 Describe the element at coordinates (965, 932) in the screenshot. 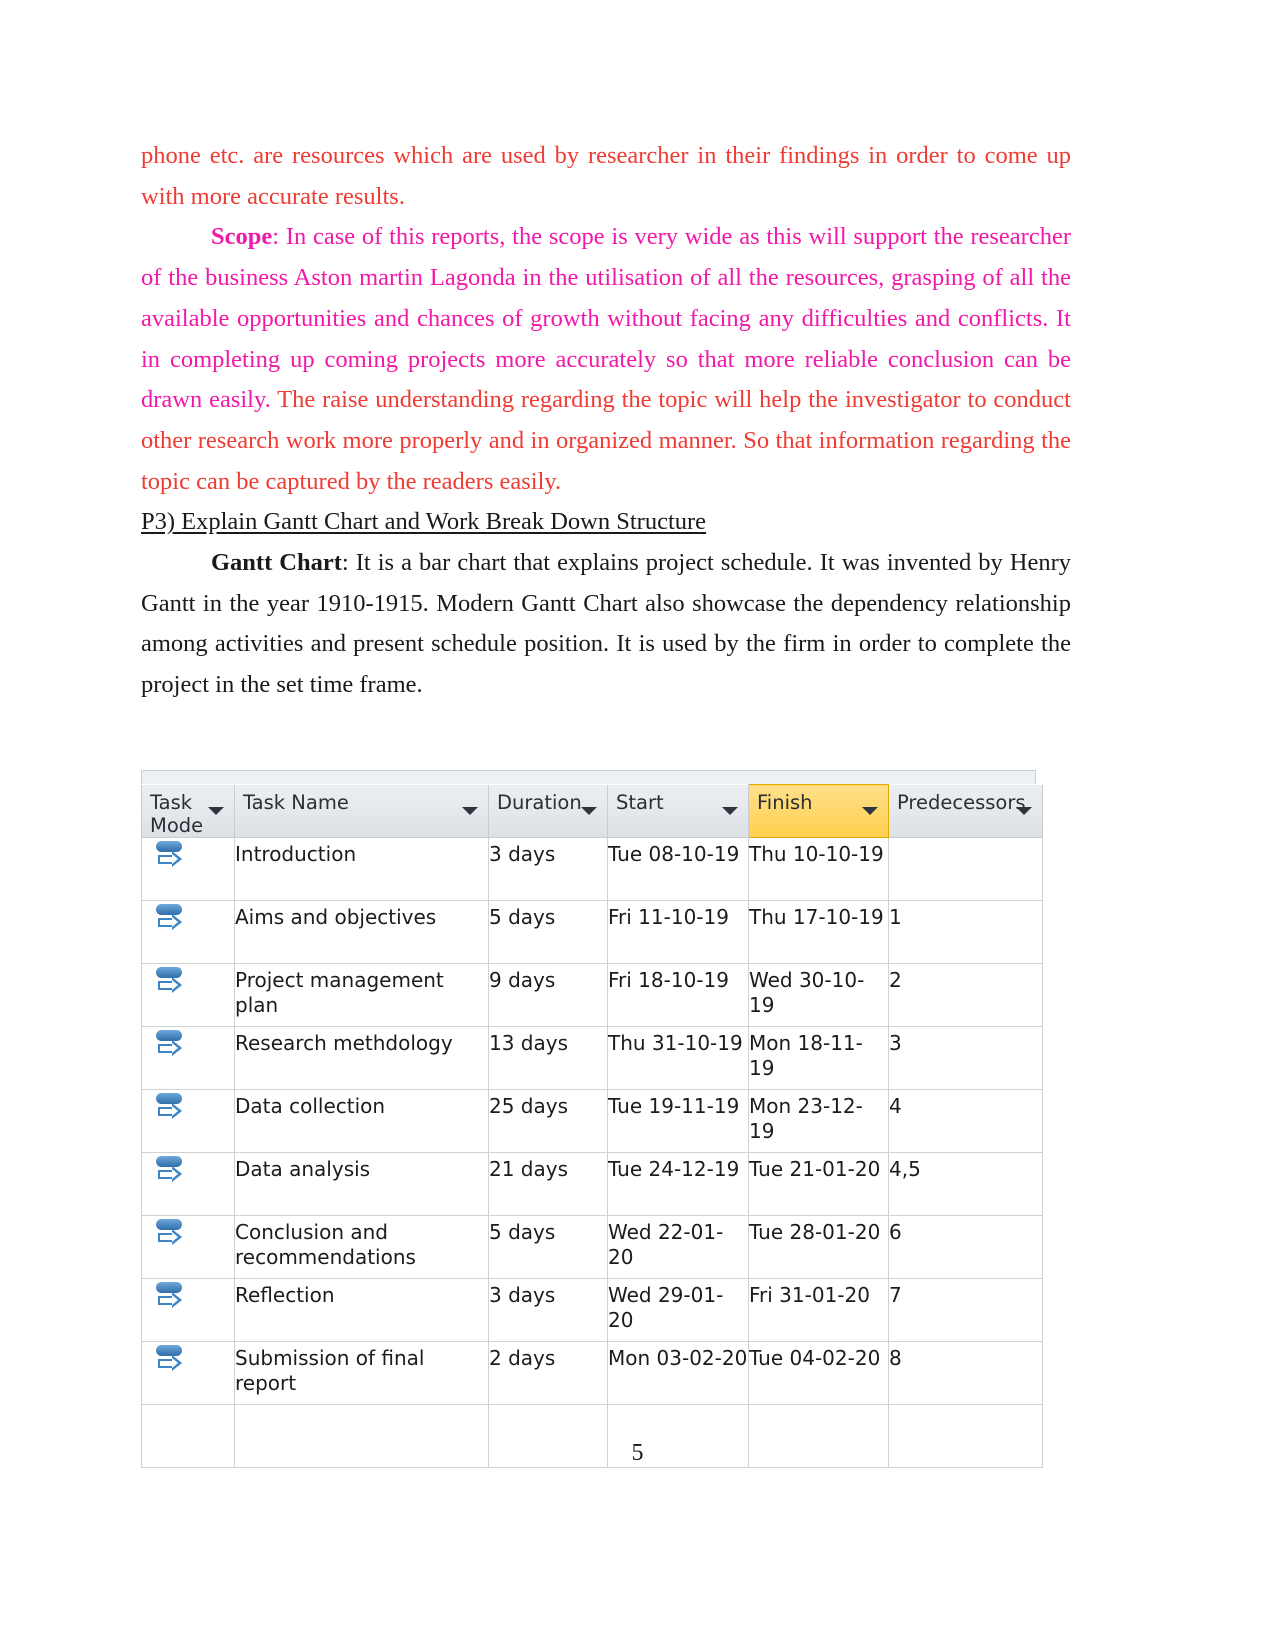

I see `cell-predecessors: 1` at that location.